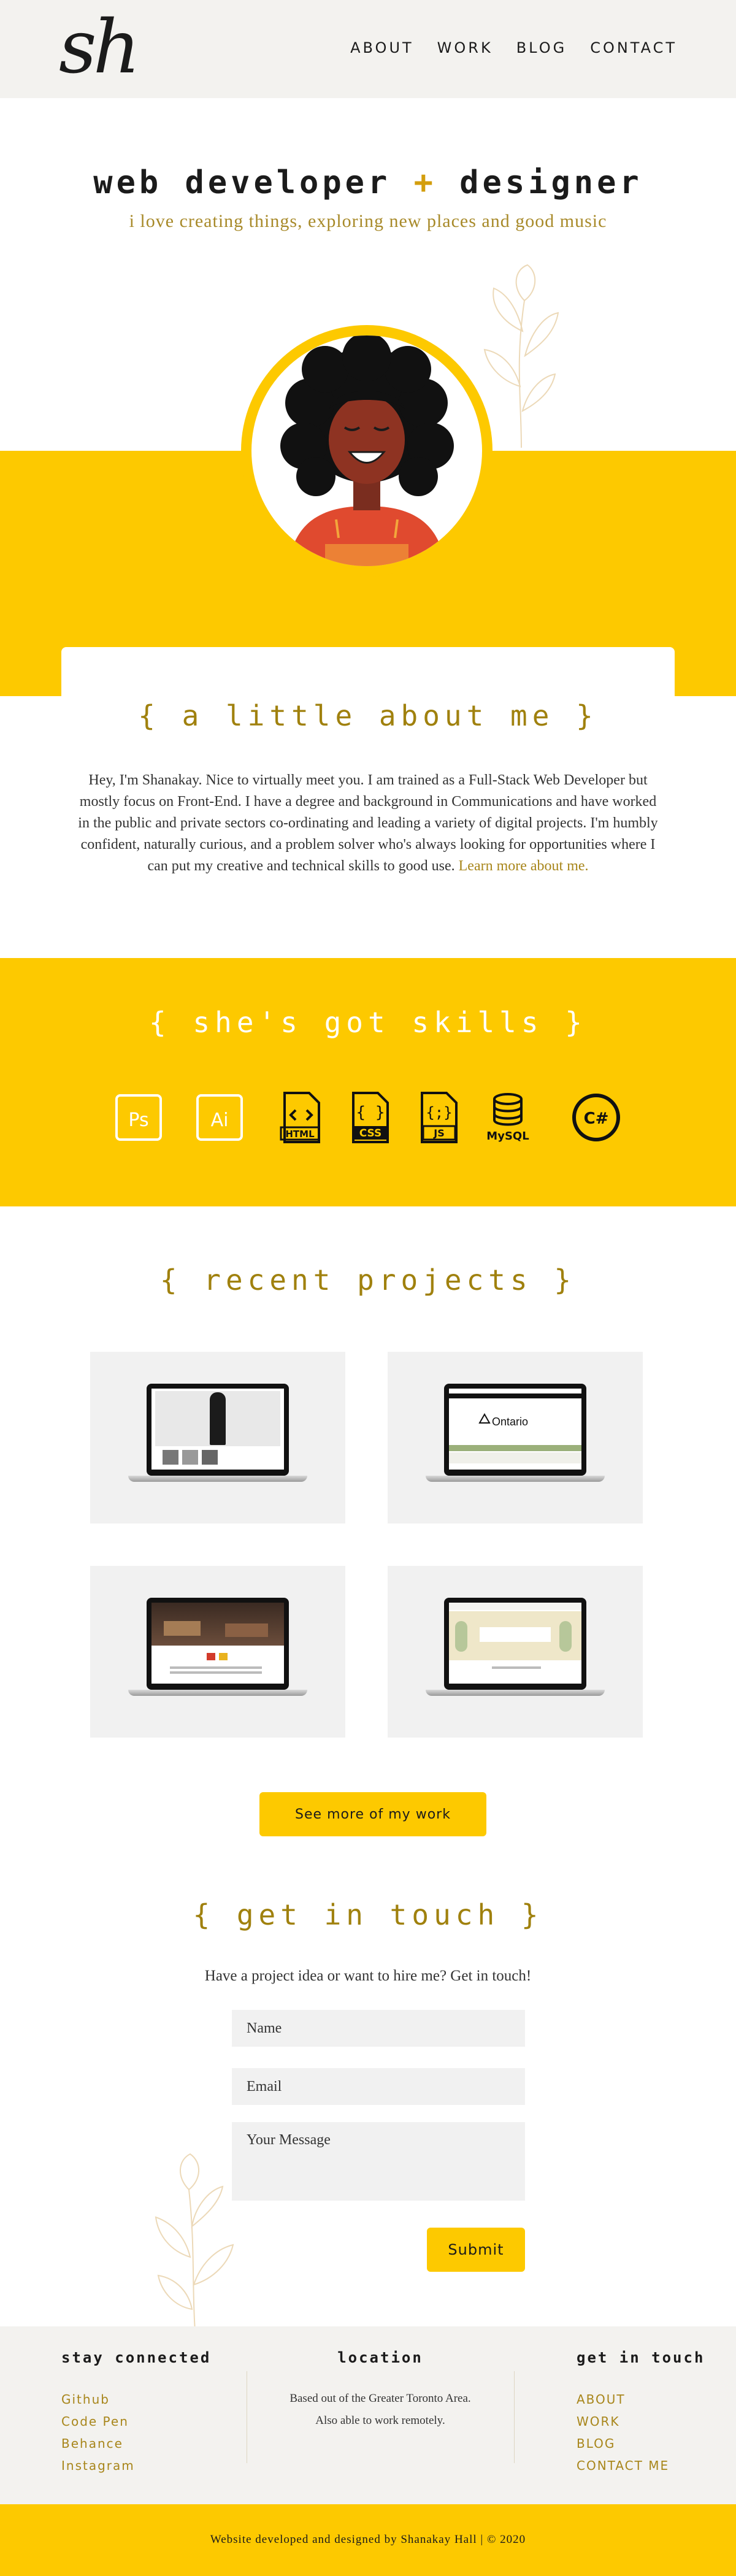 The width and height of the screenshot is (736, 2576). Describe the element at coordinates (507, 1118) in the screenshot. I see `mysql-icon: MySQL` at that location.